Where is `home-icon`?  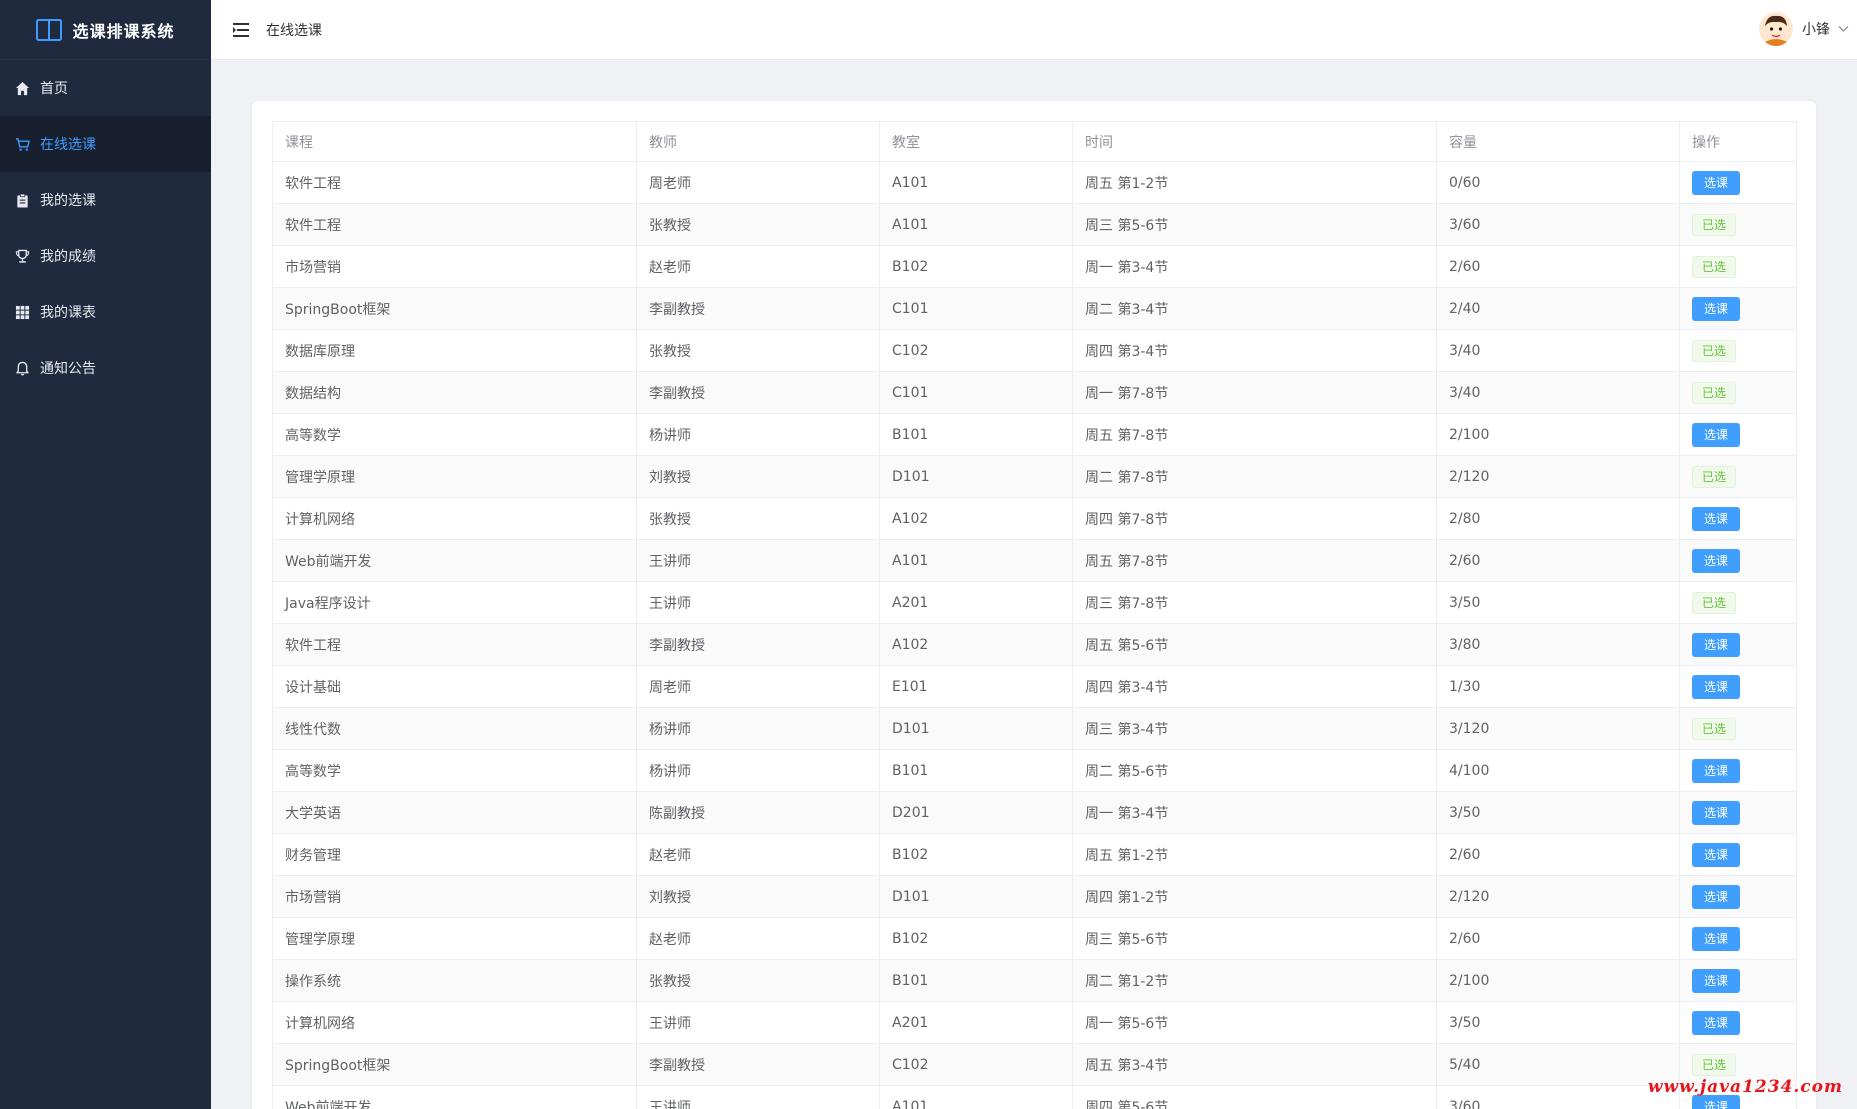 home-icon is located at coordinates (22, 88).